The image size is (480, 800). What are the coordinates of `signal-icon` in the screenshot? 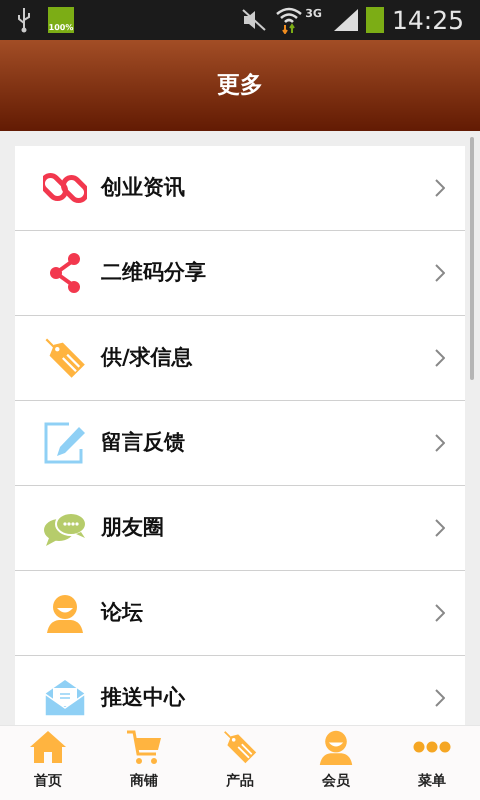 It's located at (346, 20).